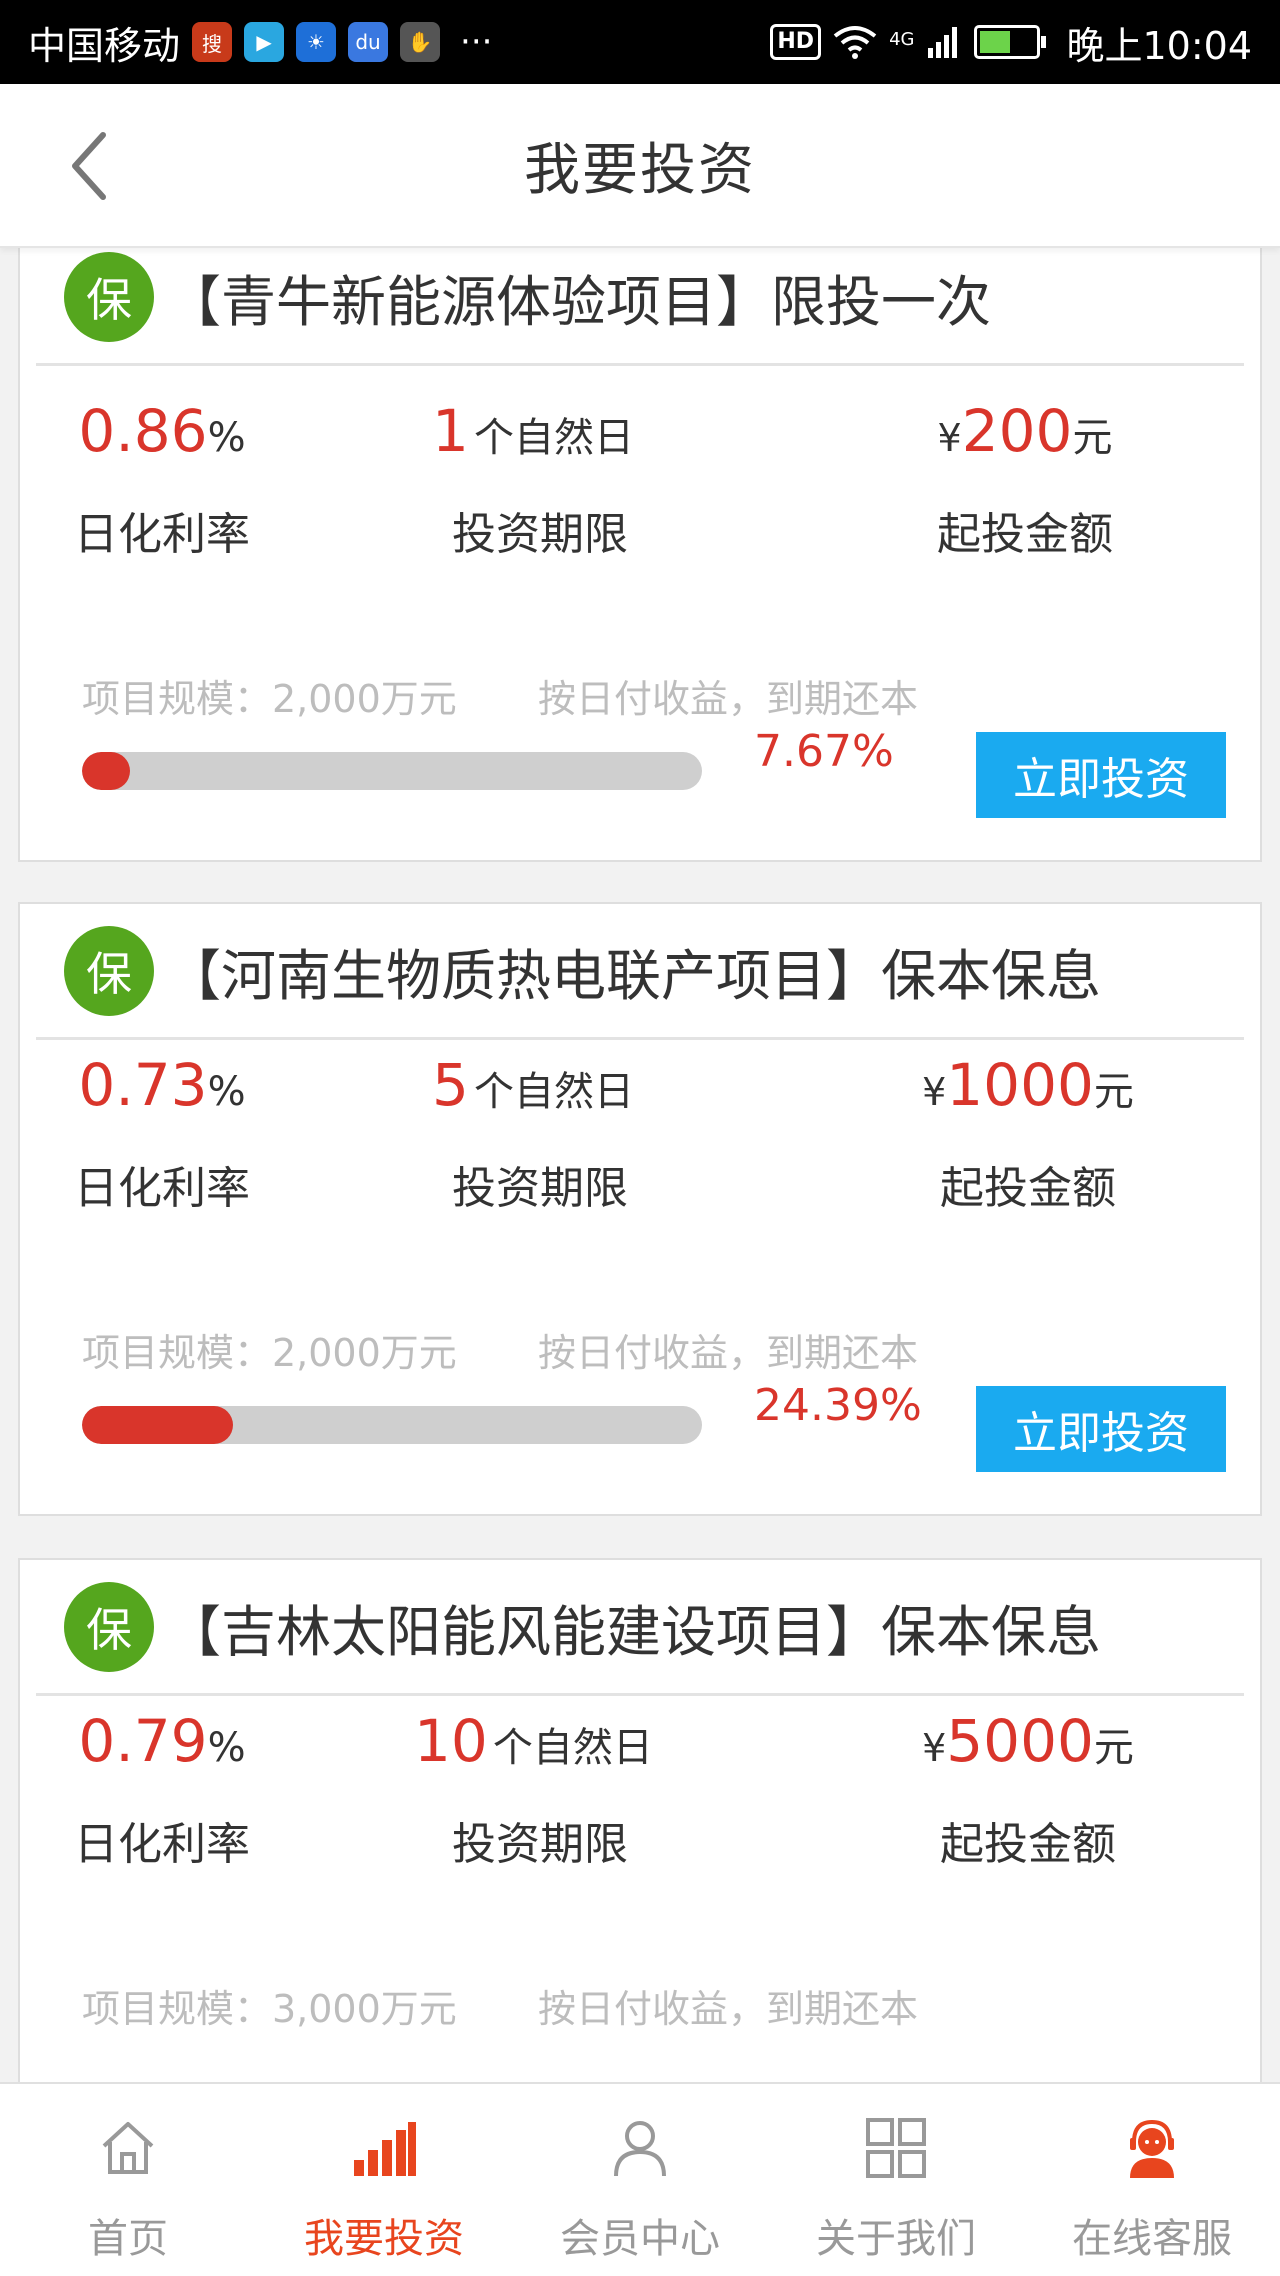 This screenshot has height=2276, width=1280. I want to click on tab-home-label: 首页, so click(128, 2239).